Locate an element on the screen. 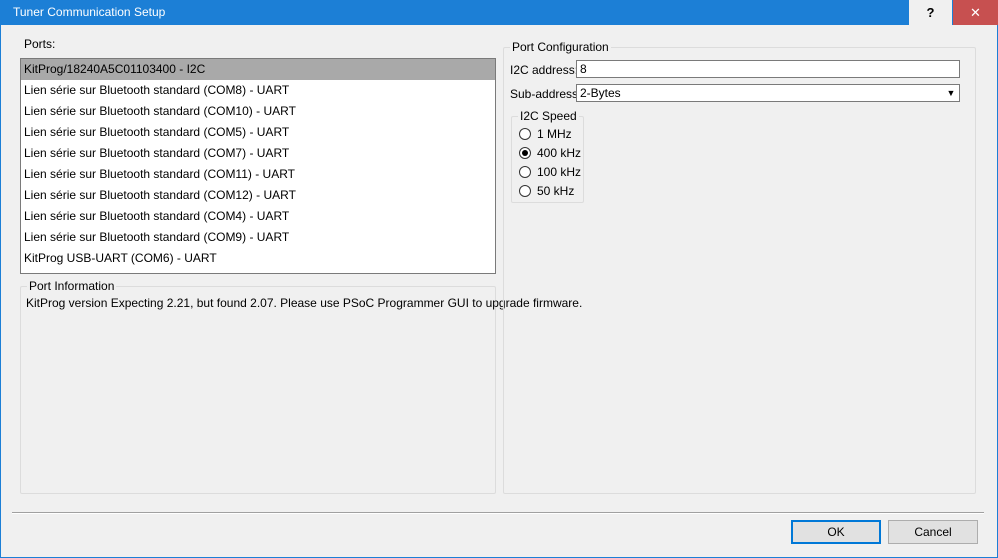 This screenshot has width=998, height=558. chevron-down-icon: ▼ is located at coordinates (951, 93).